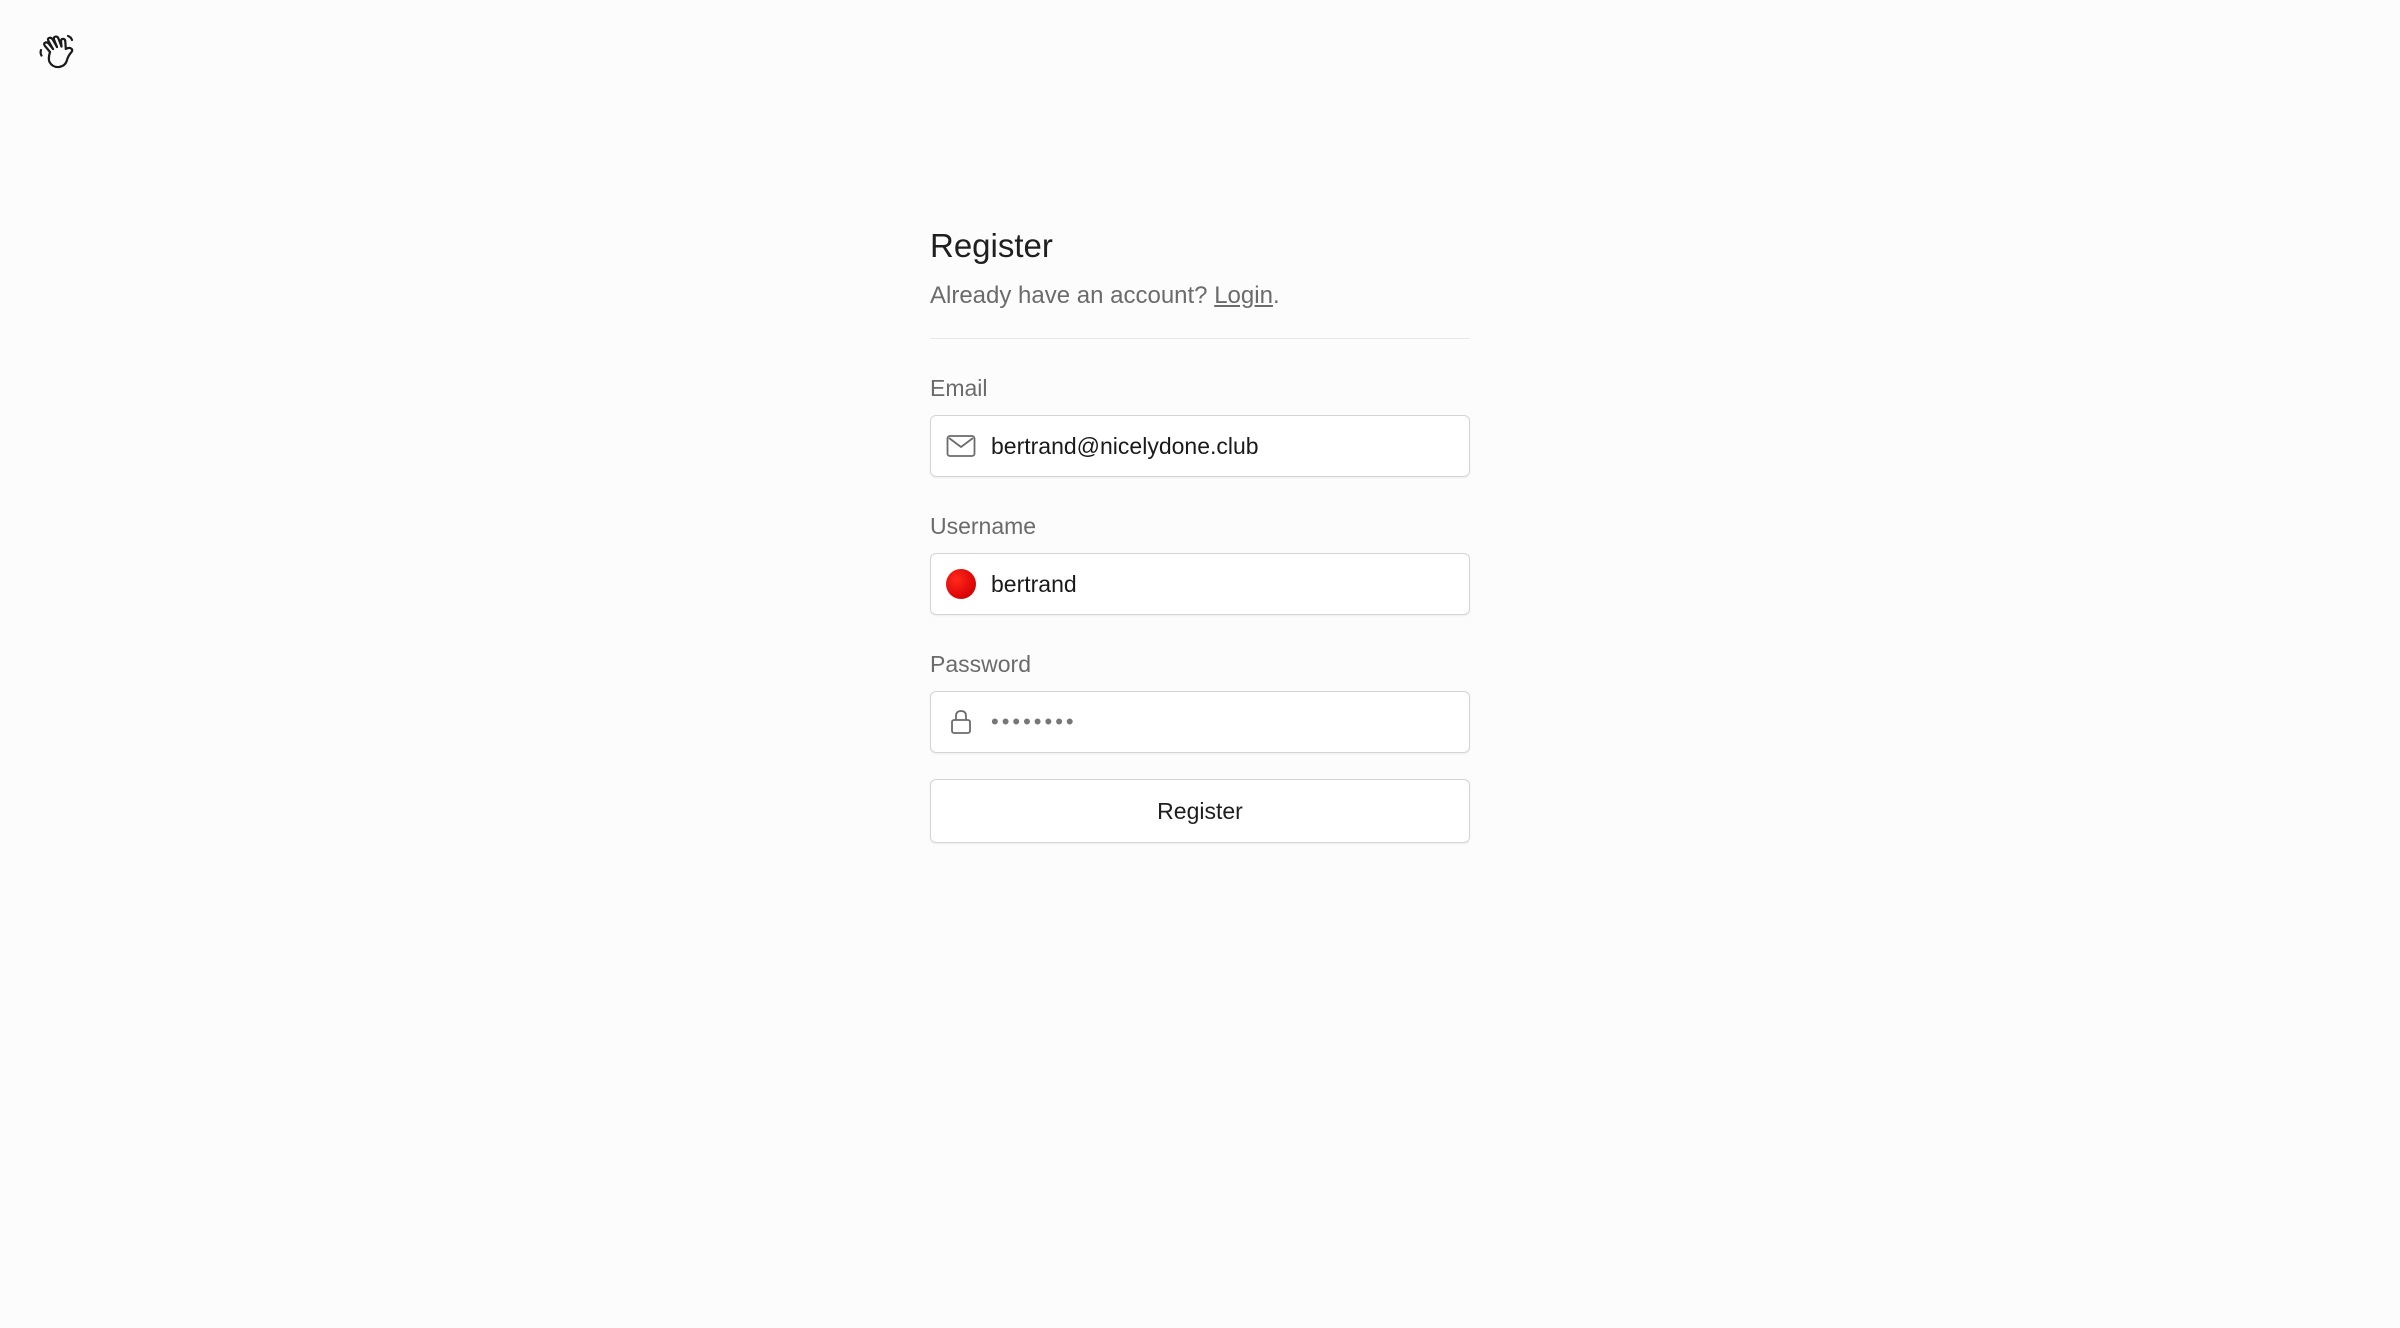  Describe the element at coordinates (1200, 811) in the screenshot. I see `register-button: Register` at that location.